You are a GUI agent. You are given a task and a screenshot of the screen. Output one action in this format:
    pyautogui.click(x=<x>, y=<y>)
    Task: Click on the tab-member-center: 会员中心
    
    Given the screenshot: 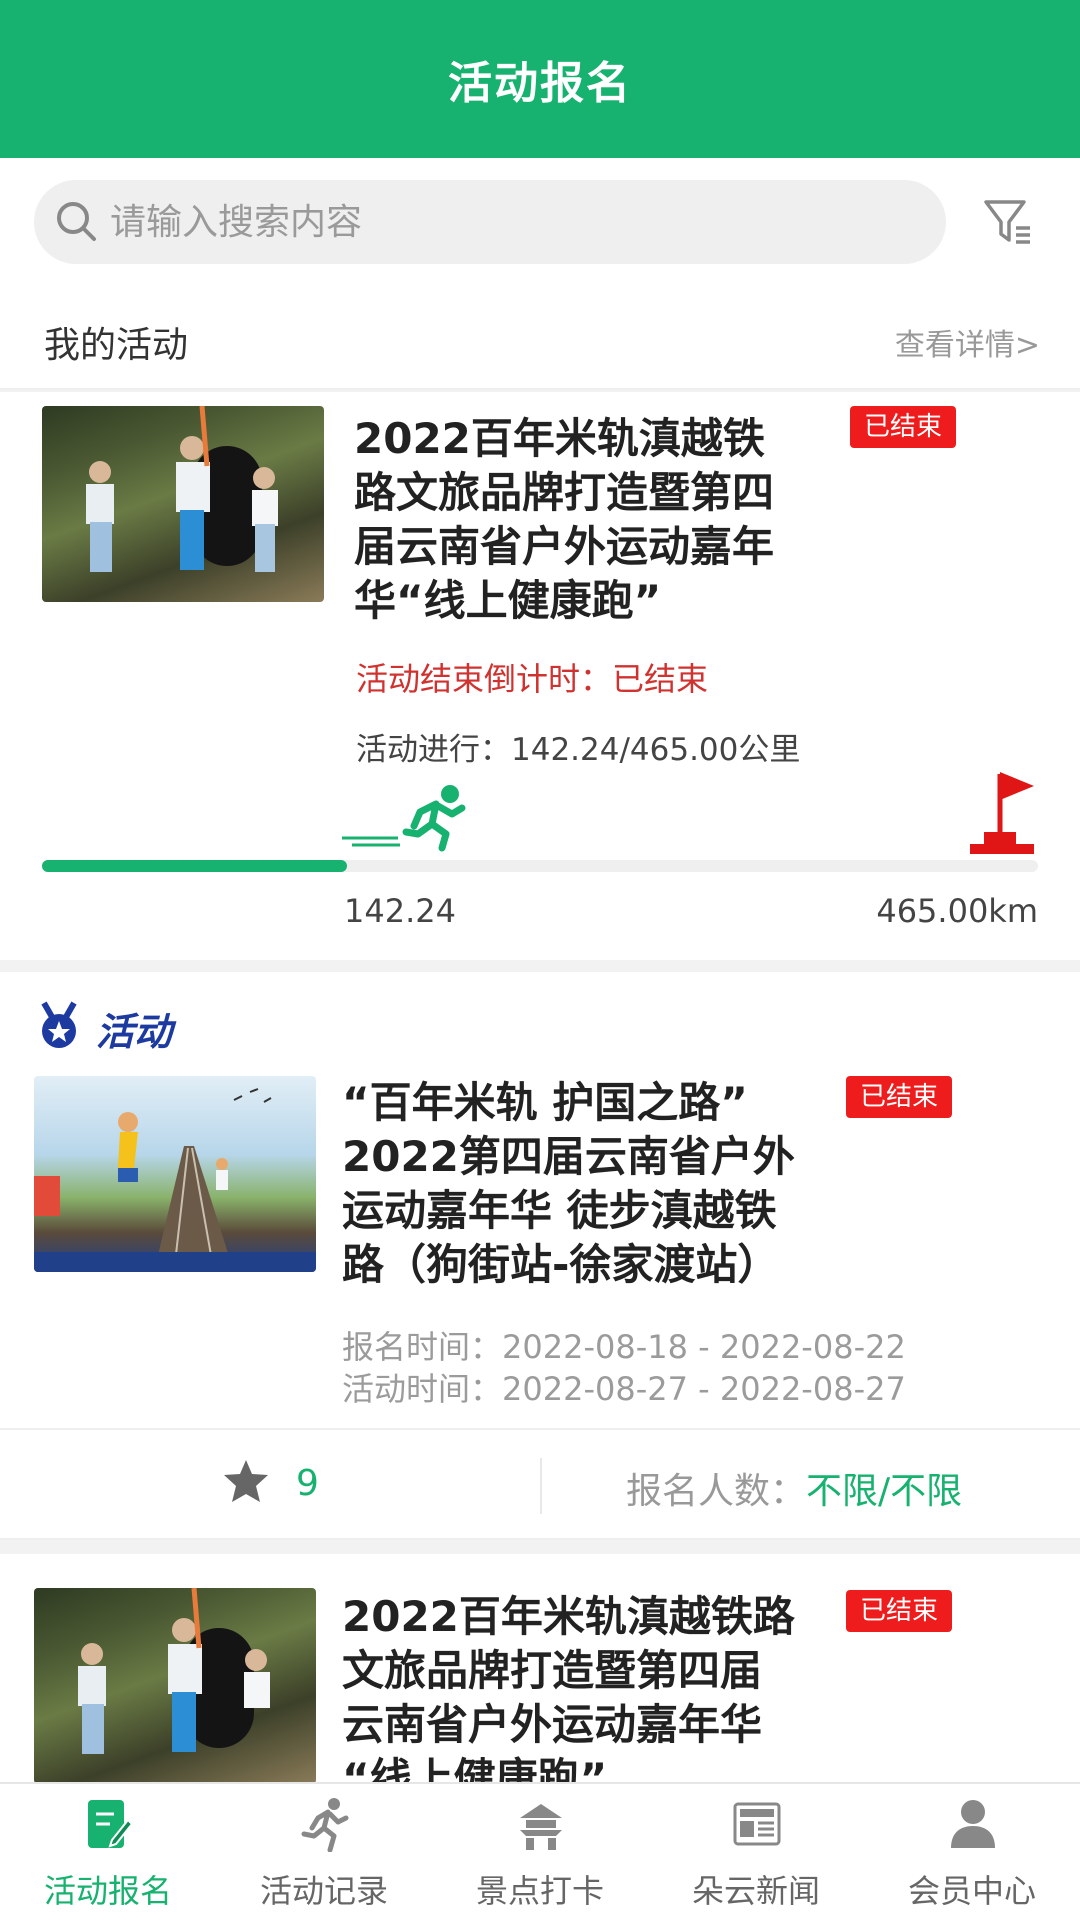 What is the action you would take?
    pyautogui.click(x=972, y=1852)
    